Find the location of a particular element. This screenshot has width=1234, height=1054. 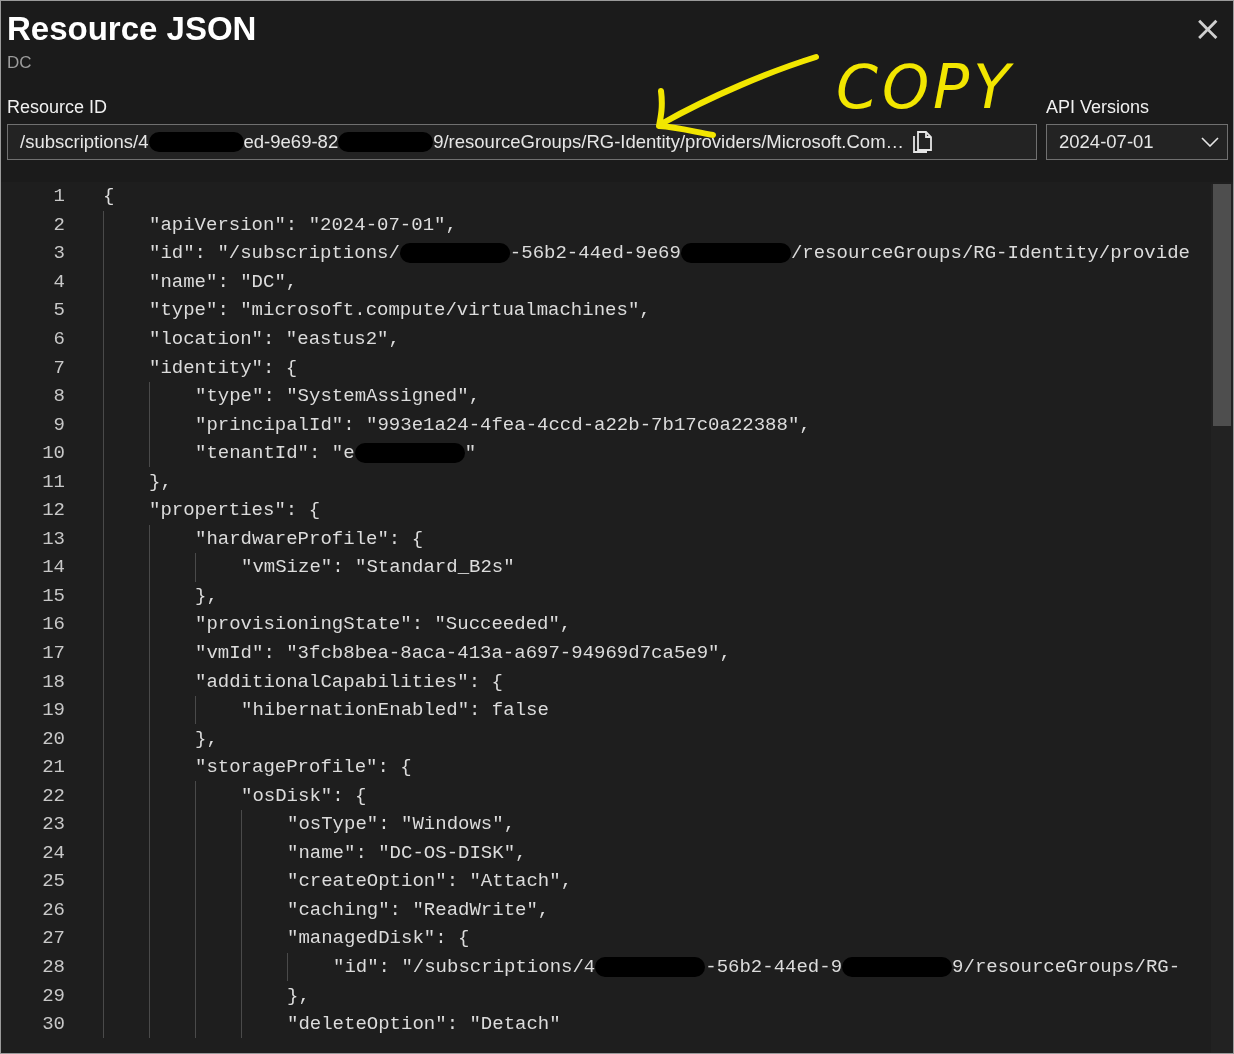

line-number: 22 is located at coordinates (53, 795).